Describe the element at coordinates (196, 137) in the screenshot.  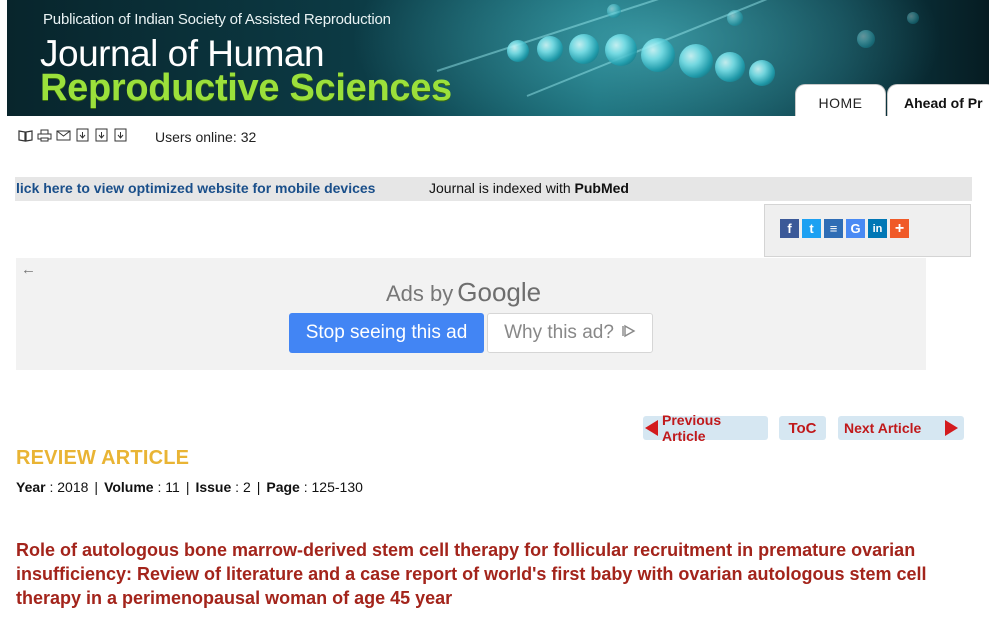
I see `users-online-label: Users online:` at that location.